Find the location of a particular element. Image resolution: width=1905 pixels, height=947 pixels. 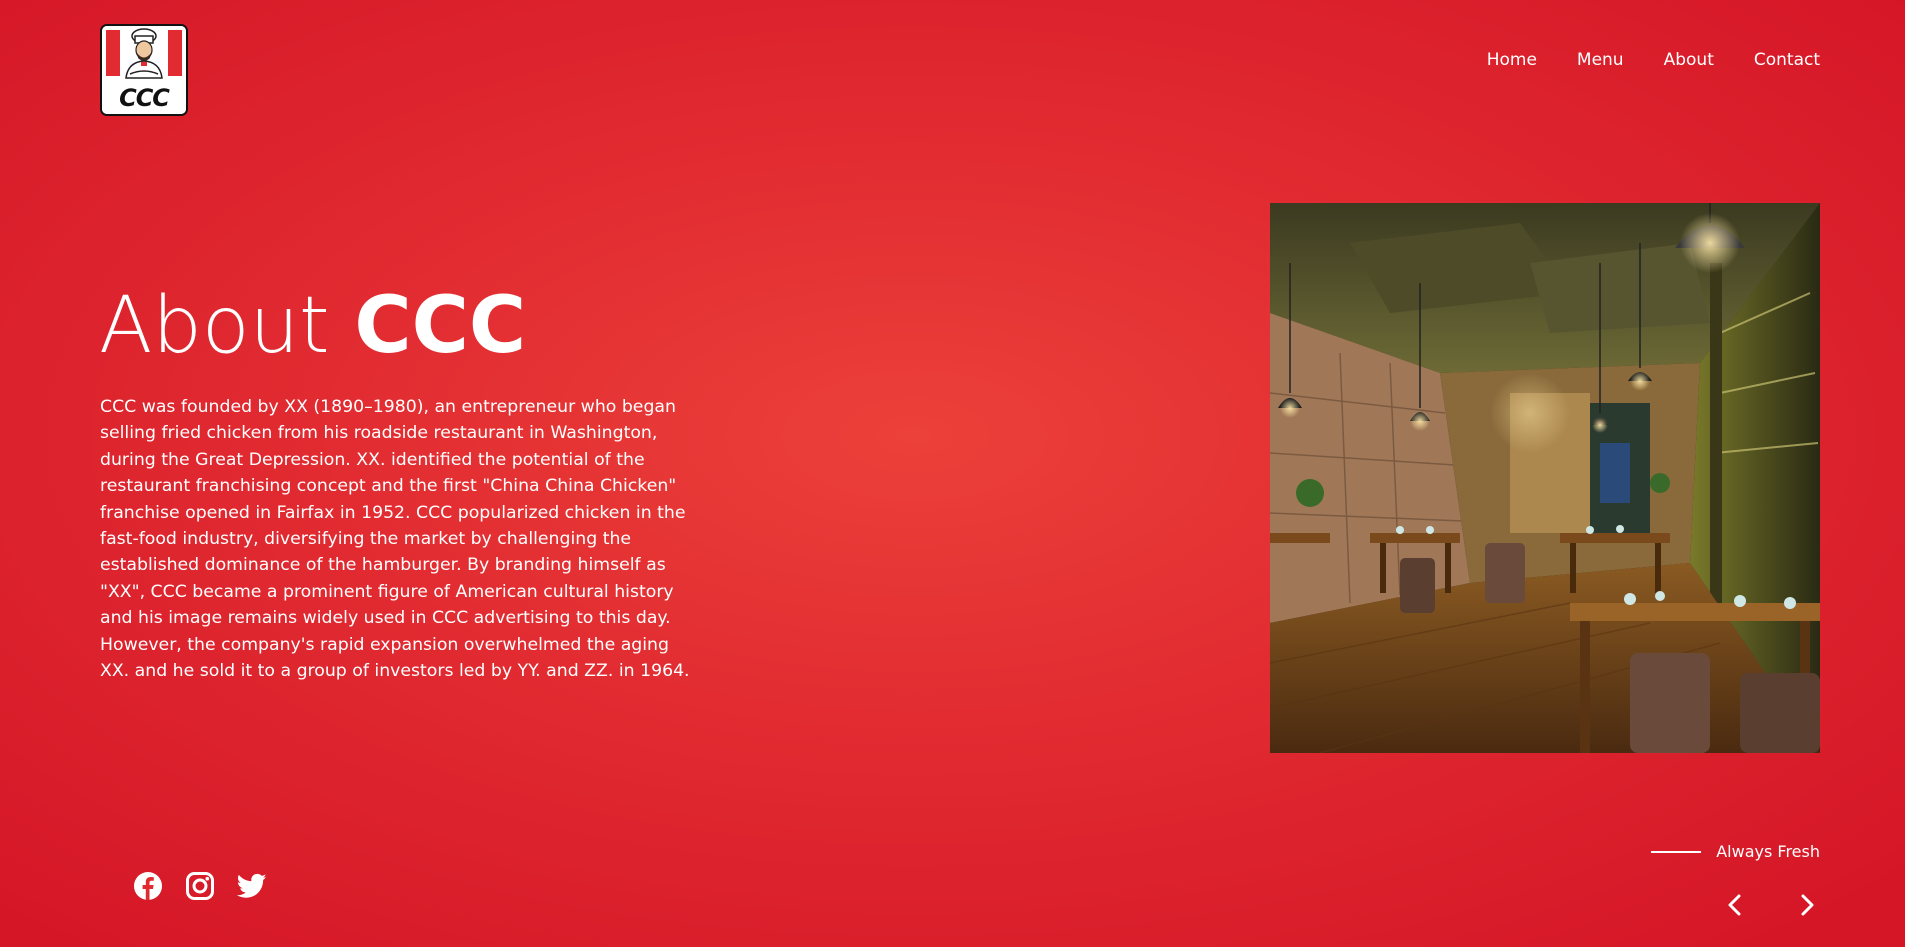

nav-home: Home is located at coordinates (1512, 60).